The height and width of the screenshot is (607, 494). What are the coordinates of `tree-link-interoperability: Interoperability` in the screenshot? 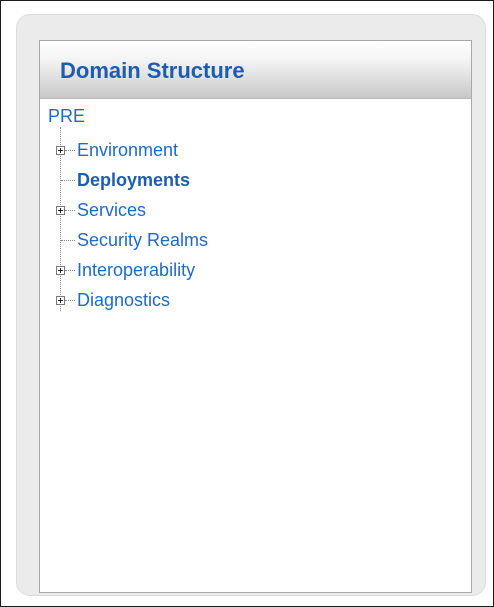 It's located at (136, 270).